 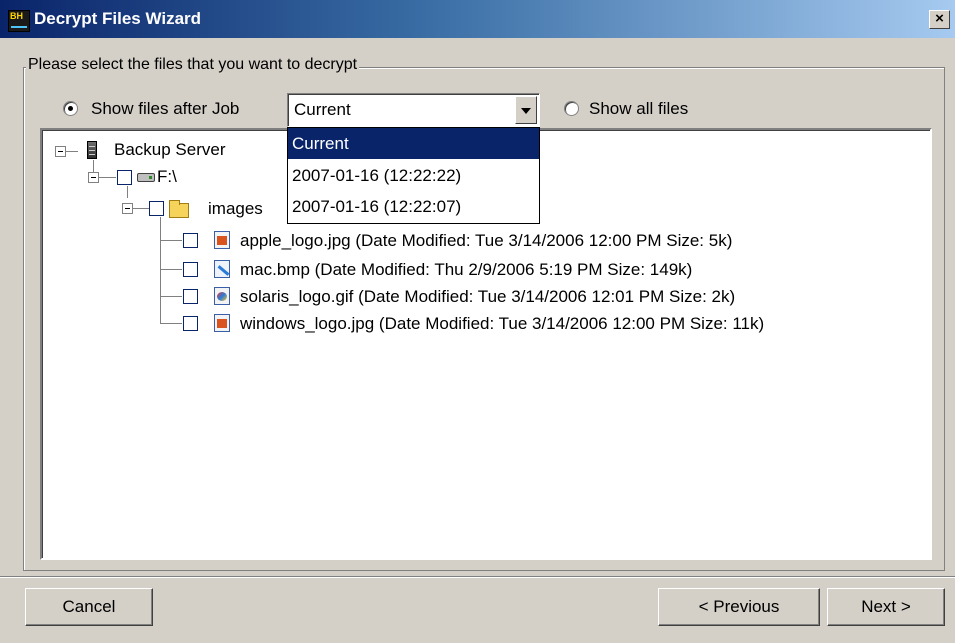 What do you see at coordinates (638, 109) in the screenshot?
I see `show-all-files-label: Show all files` at bounding box center [638, 109].